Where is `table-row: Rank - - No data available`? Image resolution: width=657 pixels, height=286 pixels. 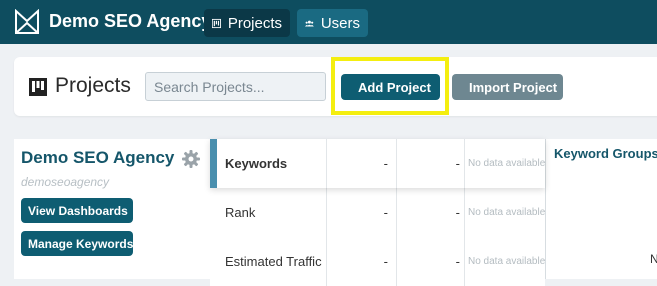
table-row: Rank - - No data available is located at coordinates (377, 212).